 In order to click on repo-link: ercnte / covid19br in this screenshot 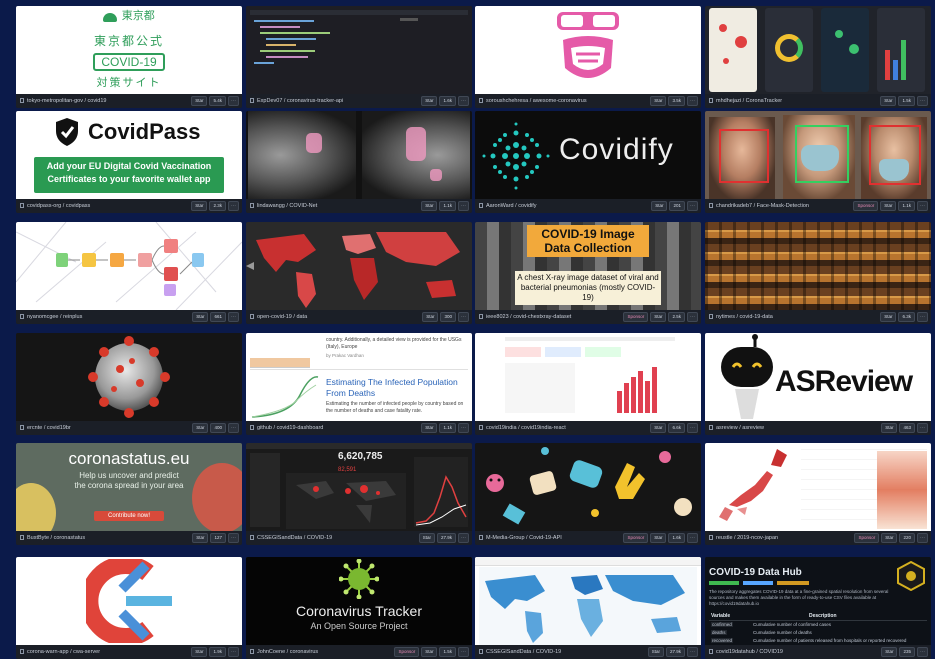, I will do `click(49, 428)`.